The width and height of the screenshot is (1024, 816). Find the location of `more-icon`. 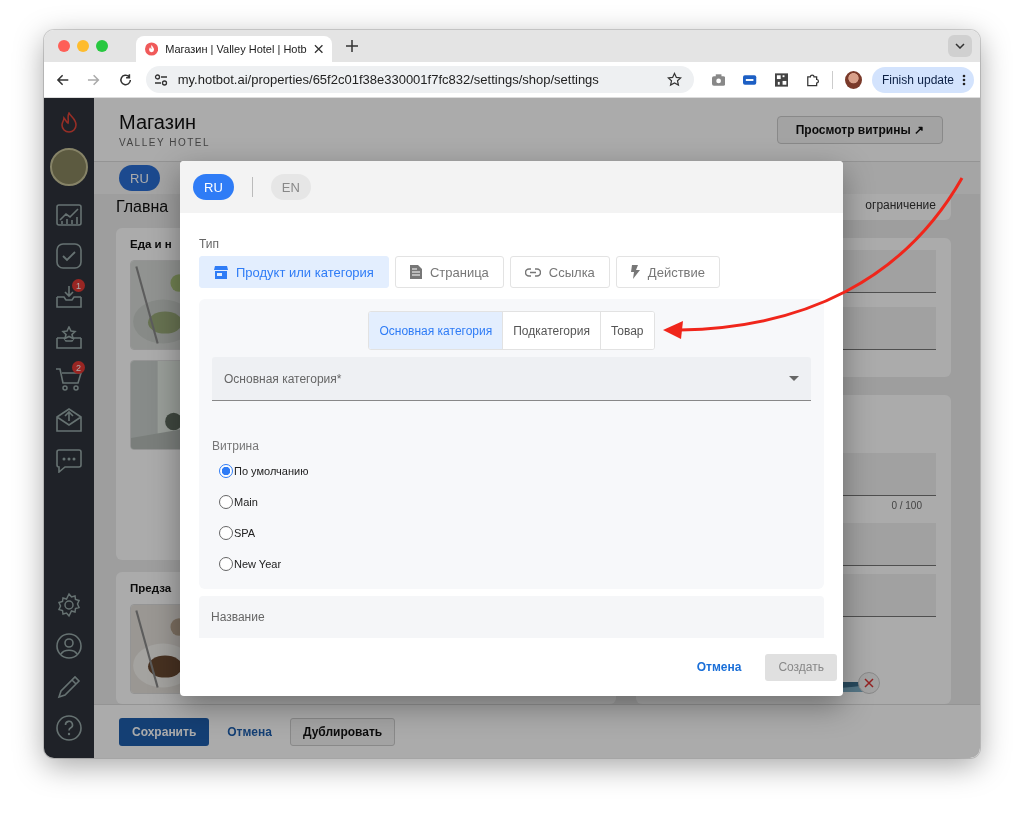

more-icon is located at coordinates (964, 79).